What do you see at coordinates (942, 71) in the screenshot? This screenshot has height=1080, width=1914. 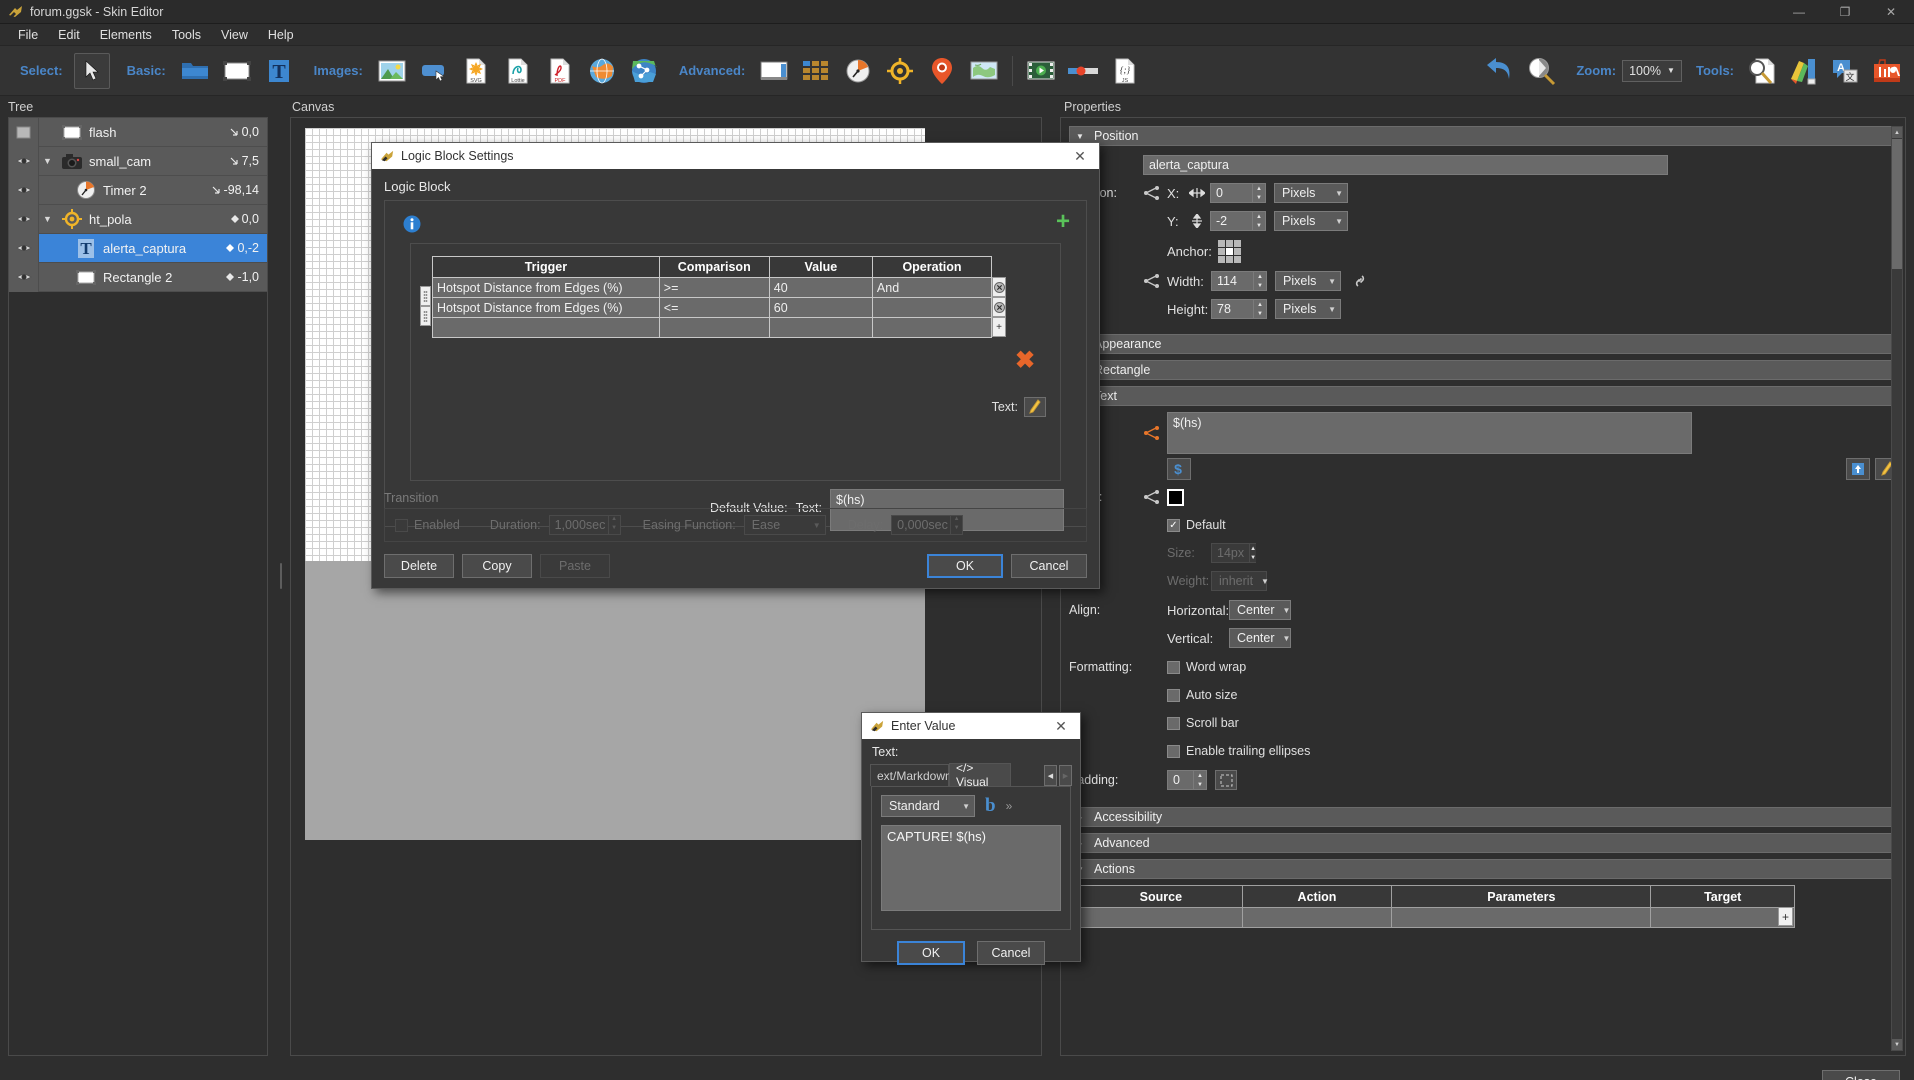 I see `hotspot-element` at bounding box center [942, 71].